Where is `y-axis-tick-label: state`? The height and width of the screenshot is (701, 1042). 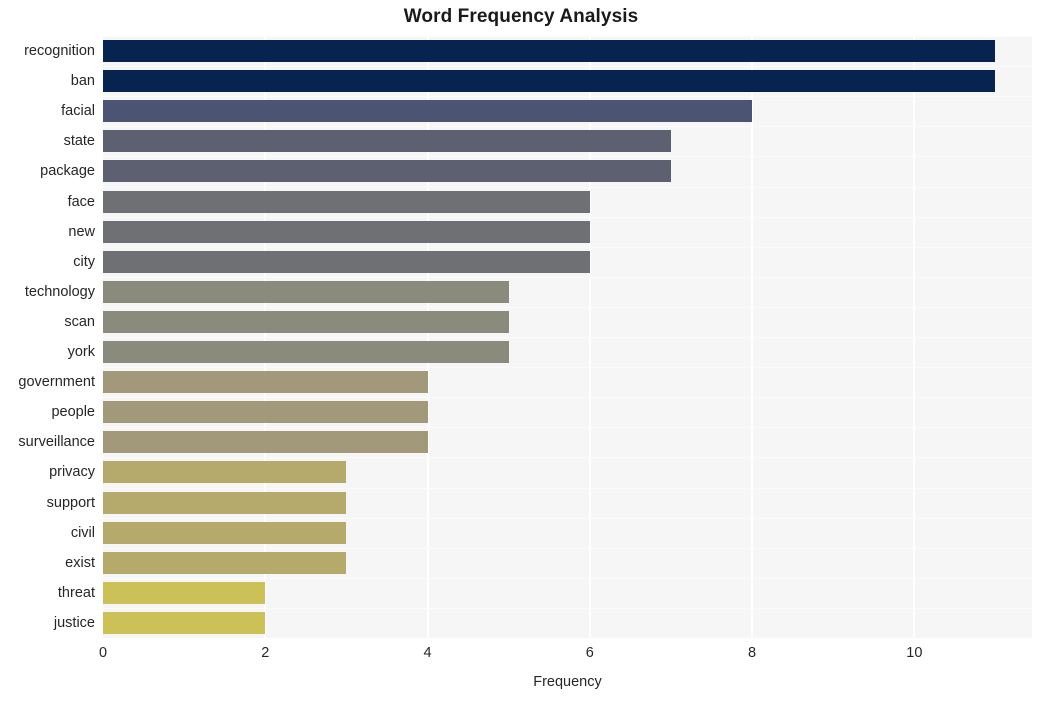
y-axis-tick-label: state is located at coordinates (79, 141).